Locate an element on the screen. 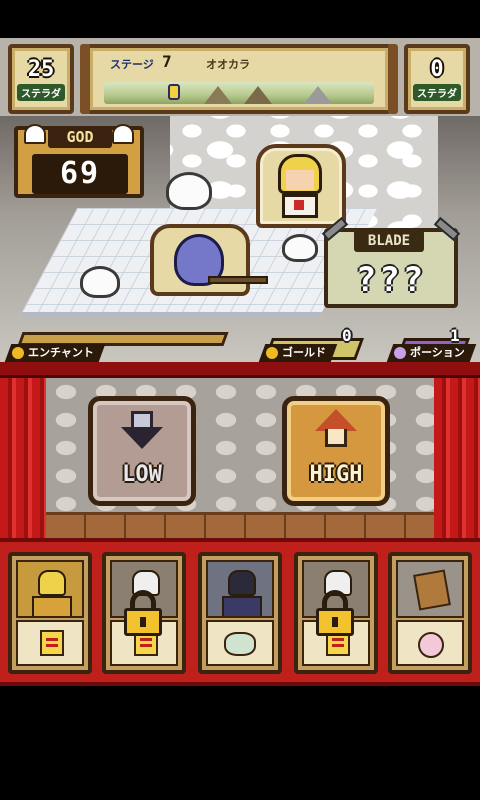 The image size is (480, 800). hero-thumbnail is located at coordinates (50, 589).